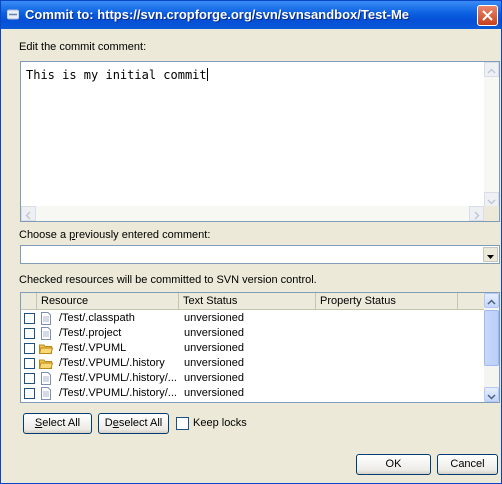 The image size is (502, 484). Describe the element at coordinates (90, 333) in the screenshot. I see `resource-path: /Test/.project` at that location.